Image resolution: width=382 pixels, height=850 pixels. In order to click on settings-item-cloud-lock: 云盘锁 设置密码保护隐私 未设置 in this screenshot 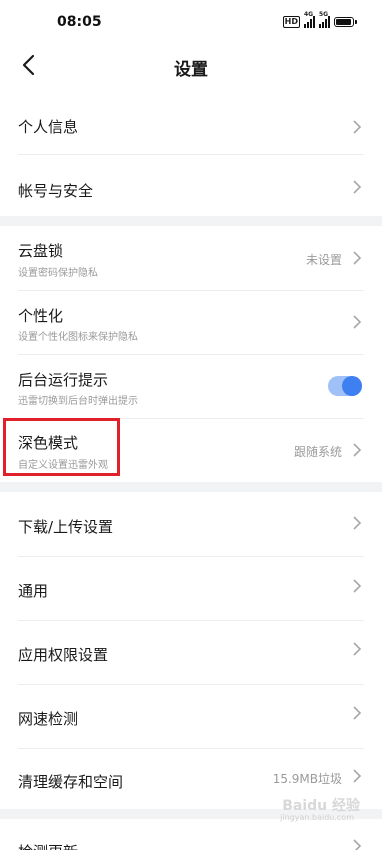, I will do `click(191, 258)`.